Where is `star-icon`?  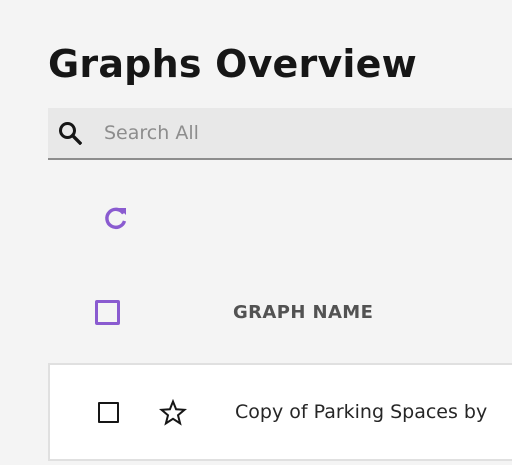
star-icon is located at coordinates (173, 412).